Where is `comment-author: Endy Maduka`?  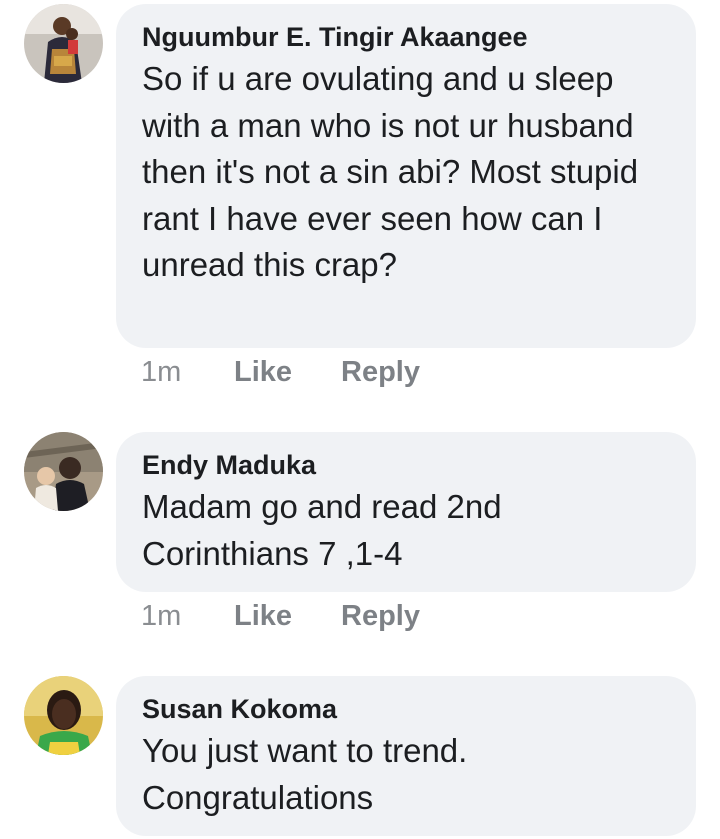
comment-author: Endy Maduka is located at coordinates (406, 465).